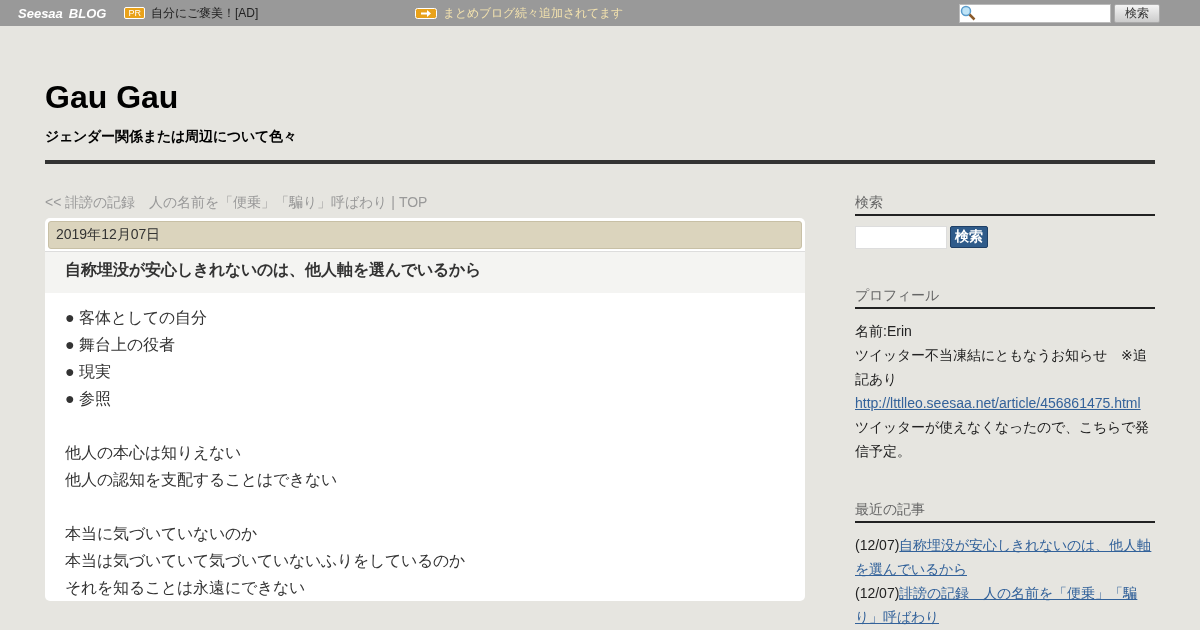 This screenshot has width=1200, height=630. I want to click on profile-text: 名前:Erin, so click(884, 331).